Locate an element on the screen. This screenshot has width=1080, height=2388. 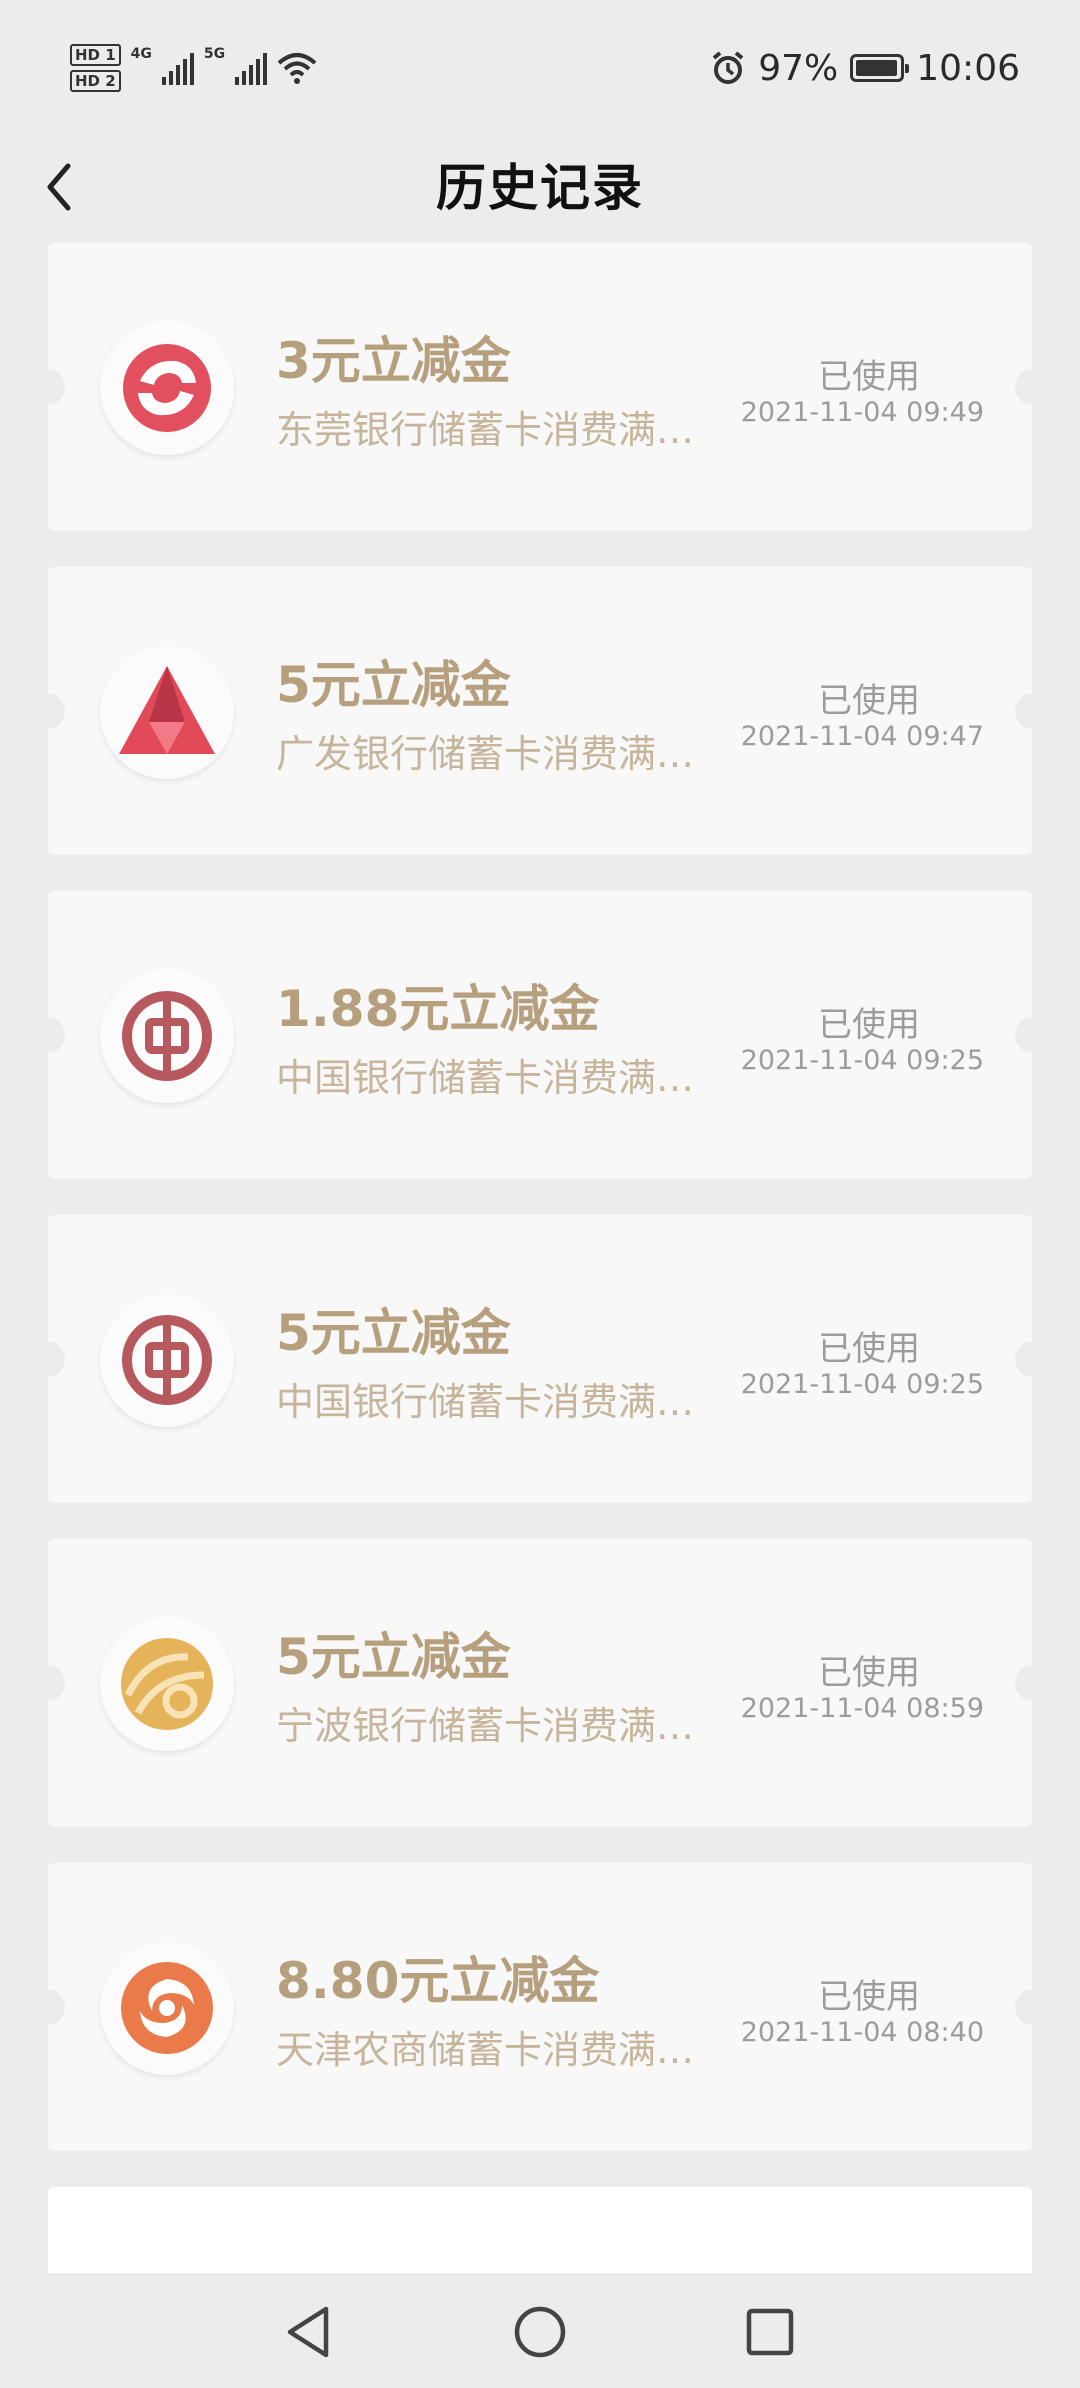
coupon-card: 3元立减金 东莞银行储蓄卡消费满… 已使用 2021-11-04 09:49 is located at coordinates (540, 387).